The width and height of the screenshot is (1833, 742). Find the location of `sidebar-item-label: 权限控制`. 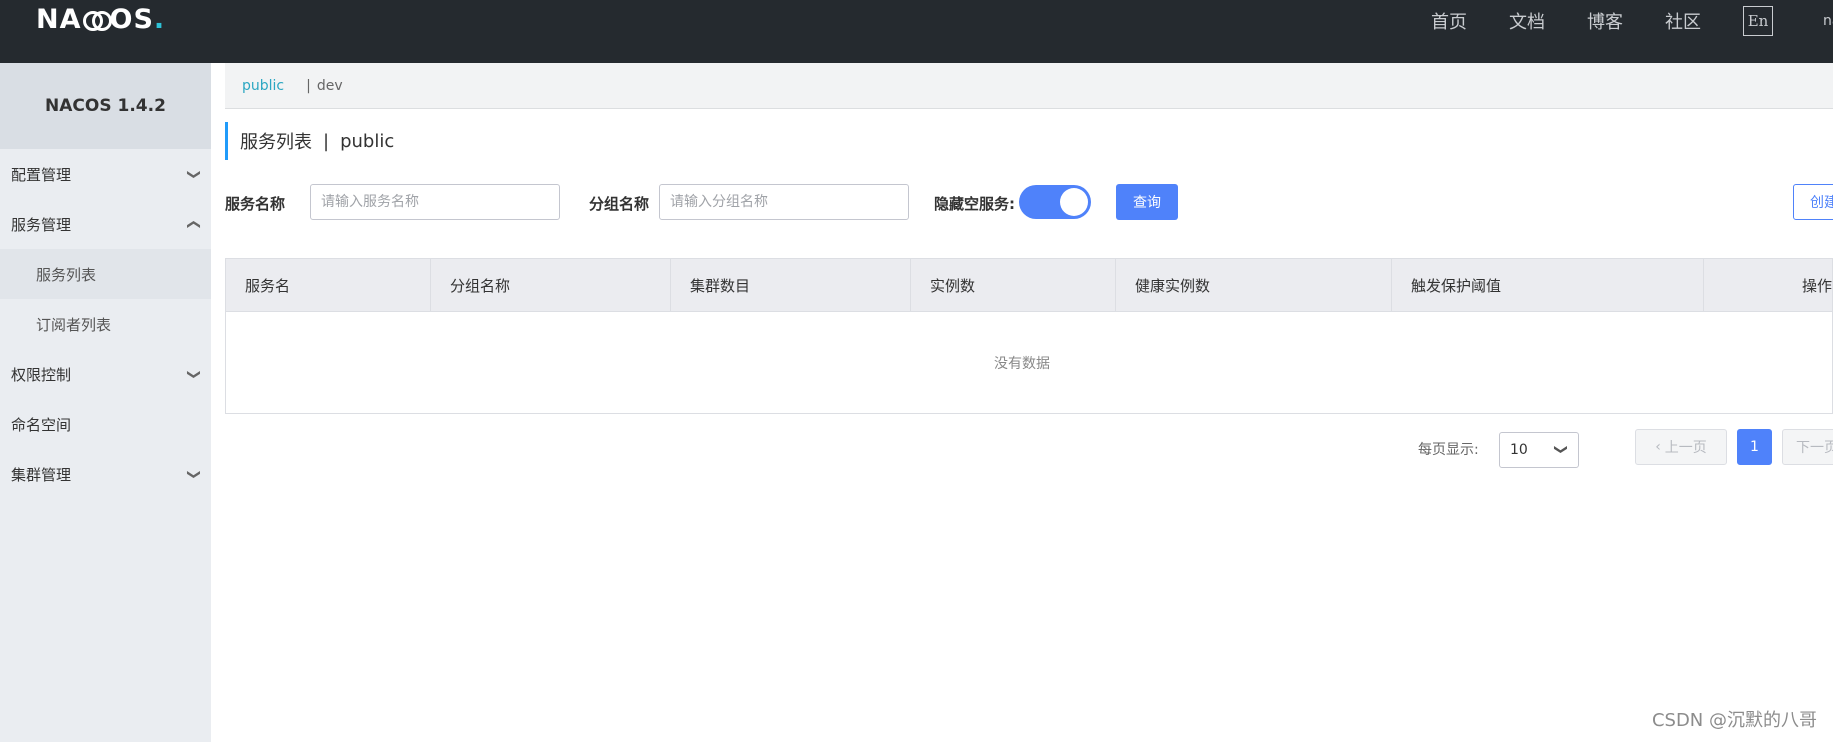

sidebar-item-label: 权限控制 is located at coordinates (41, 374).